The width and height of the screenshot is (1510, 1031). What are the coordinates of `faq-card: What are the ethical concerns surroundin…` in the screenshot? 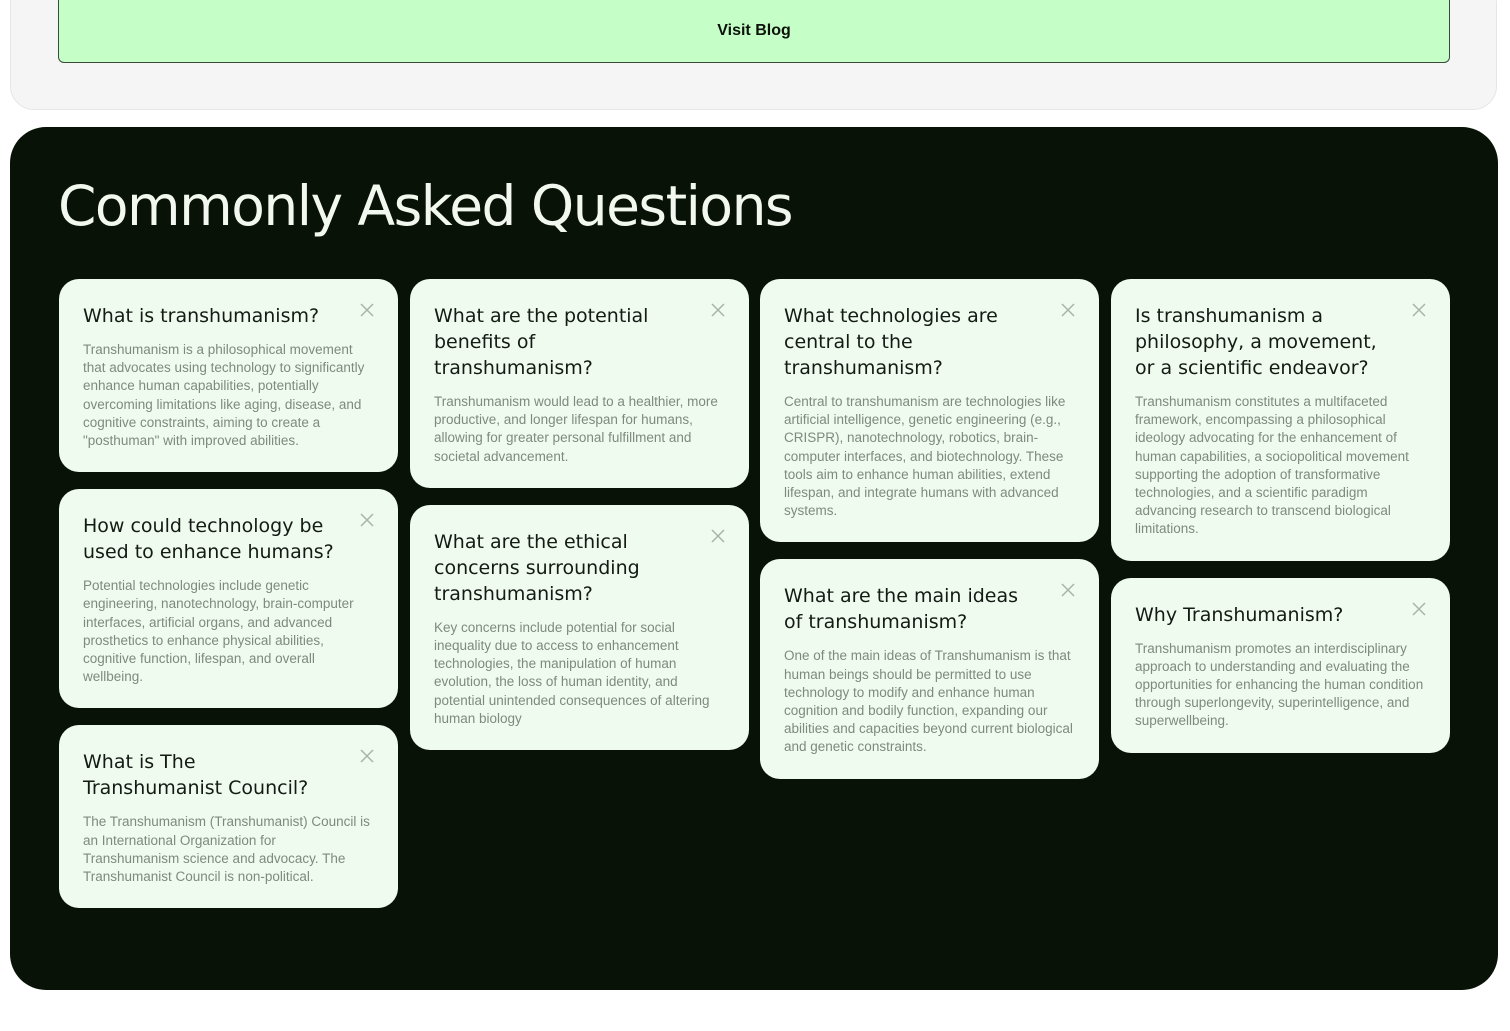 It's located at (579, 627).